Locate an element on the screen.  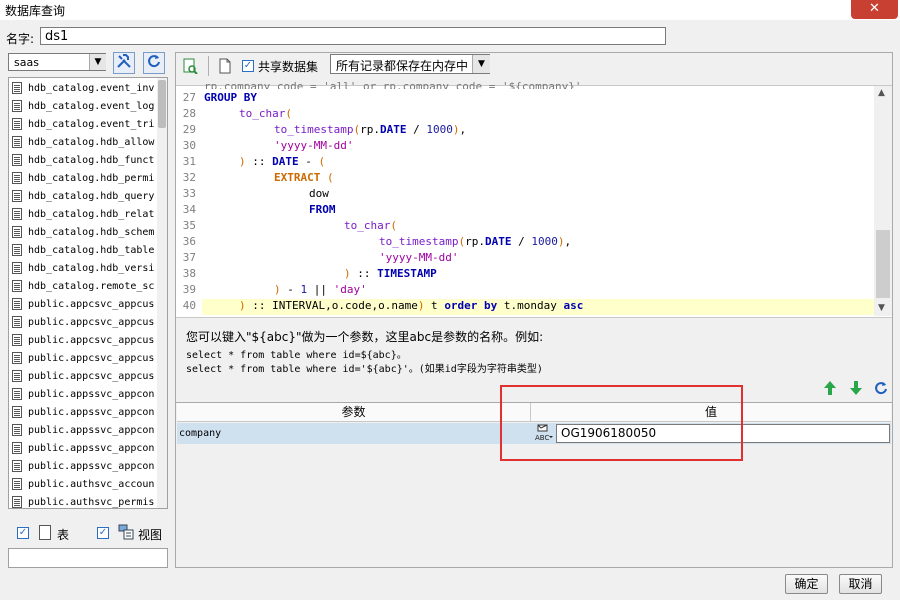
list-item: public.authsvc_accoun is located at coordinates (84, 485).